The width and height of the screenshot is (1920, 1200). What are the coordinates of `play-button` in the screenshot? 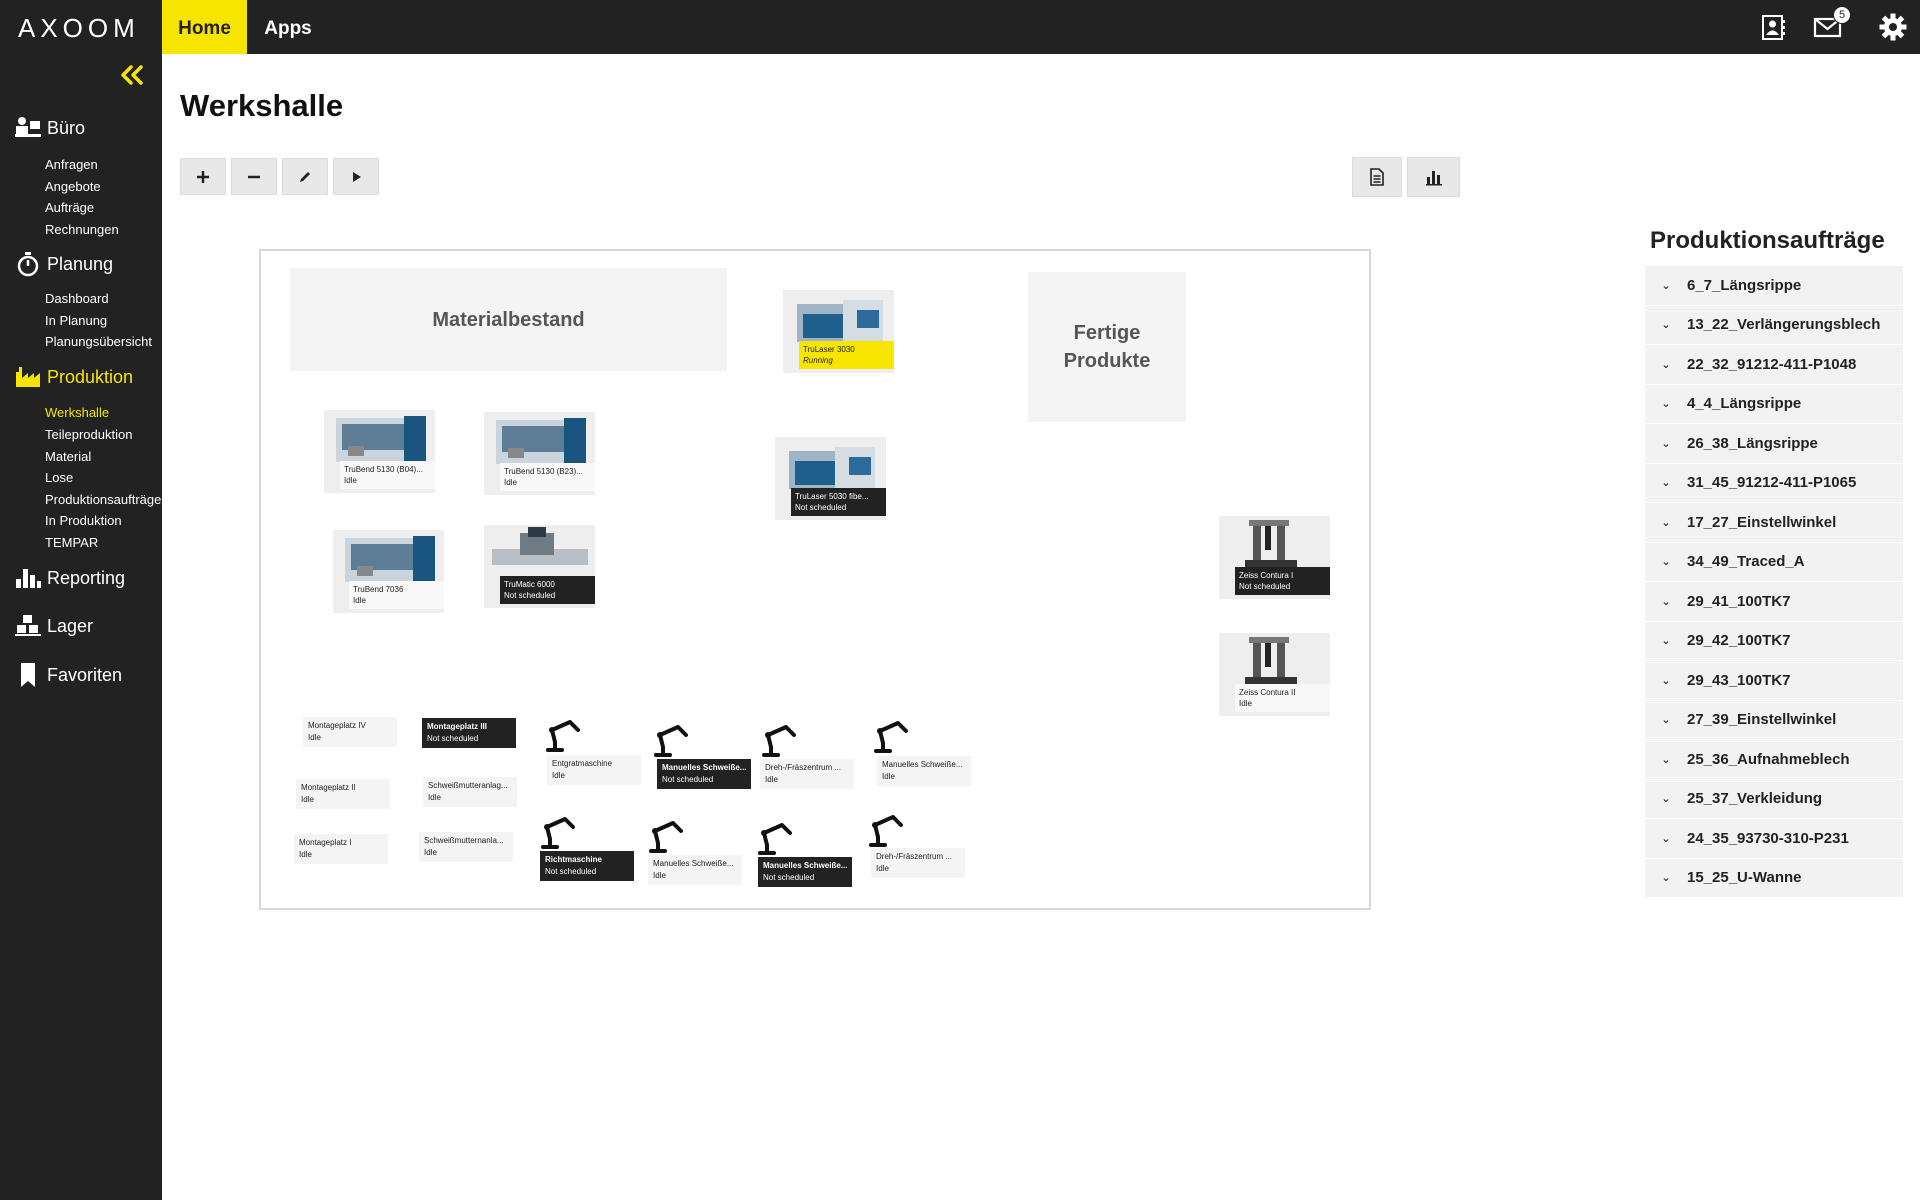 It's located at (356, 176).